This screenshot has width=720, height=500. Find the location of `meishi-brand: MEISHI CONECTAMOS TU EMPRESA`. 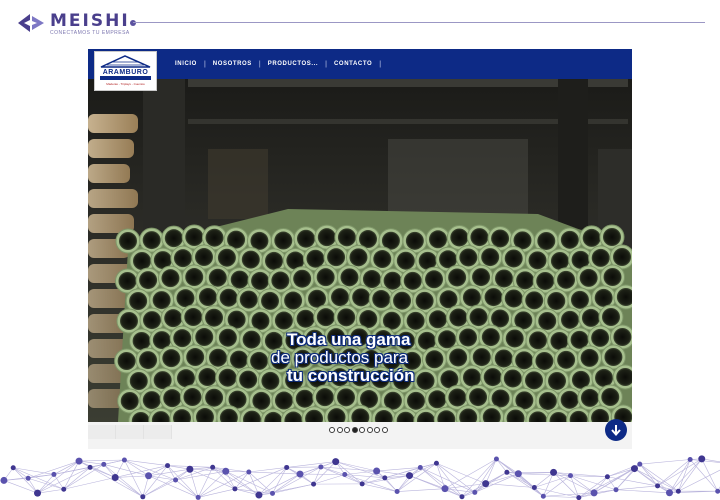

meishi-brand: MEISHI CONECTAMOS TU EMPRESA is located at coordinates (73, 26).